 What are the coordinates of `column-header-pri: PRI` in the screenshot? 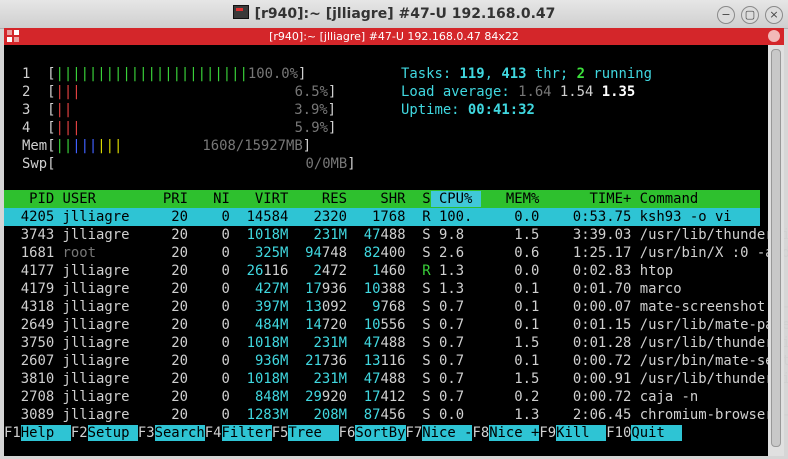 It's located at (167, 199).